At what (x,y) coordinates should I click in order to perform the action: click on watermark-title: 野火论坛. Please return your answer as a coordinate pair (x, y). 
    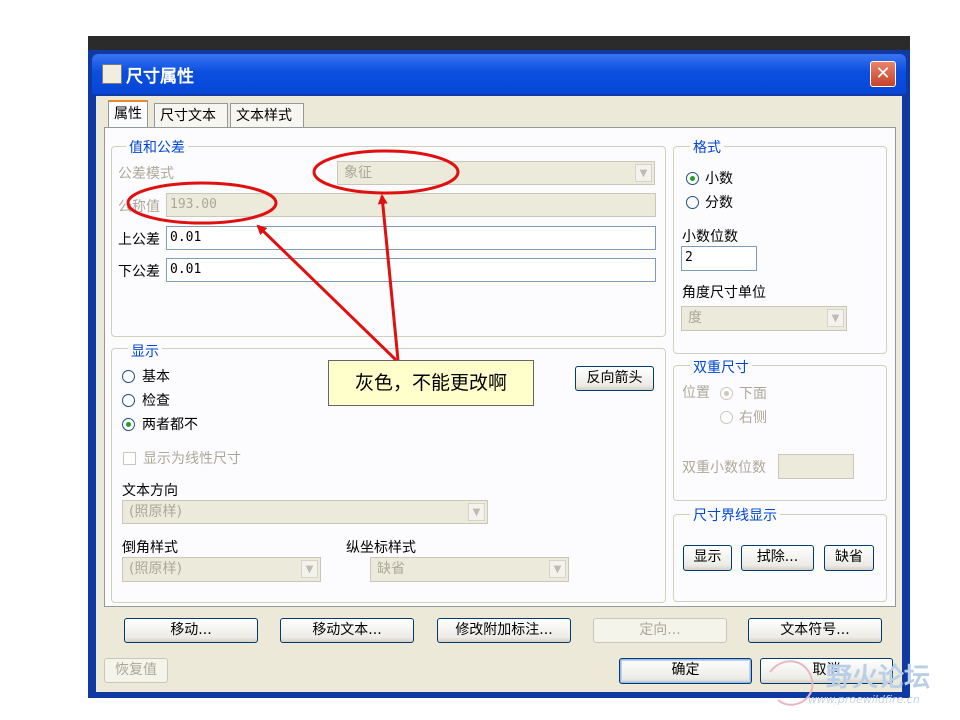
    Looking at the image, I should click on (878, 678).